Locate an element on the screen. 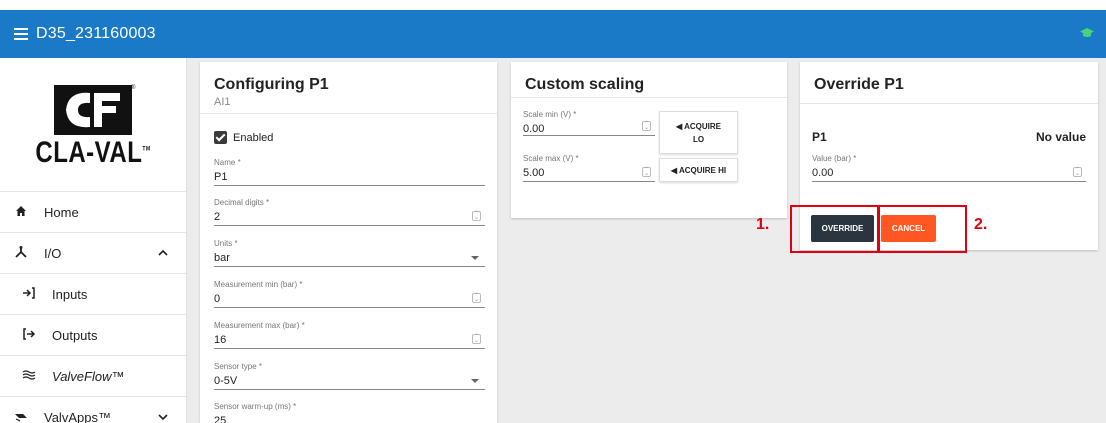 This screenshot has width=1106, height=423. decimal-digits-input: 2 is located at coordinates (349, 217).